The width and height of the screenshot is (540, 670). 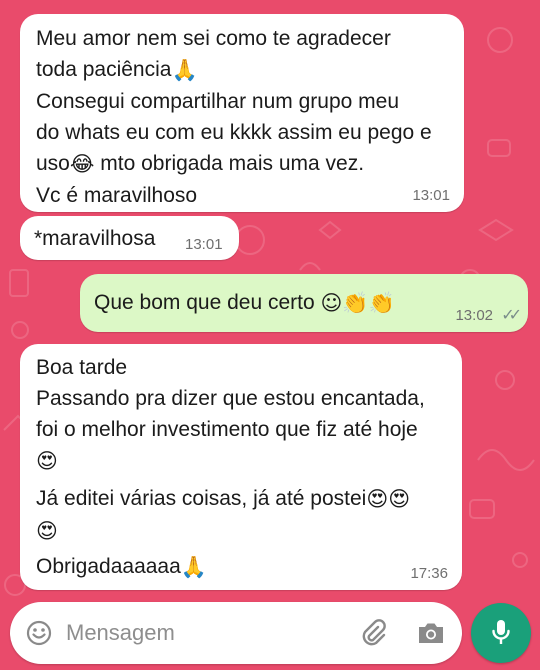 What do you see at coordinates (53, 163) in the screenshot?
I see `message-text-line: uso` at bounding box center [53, 163].